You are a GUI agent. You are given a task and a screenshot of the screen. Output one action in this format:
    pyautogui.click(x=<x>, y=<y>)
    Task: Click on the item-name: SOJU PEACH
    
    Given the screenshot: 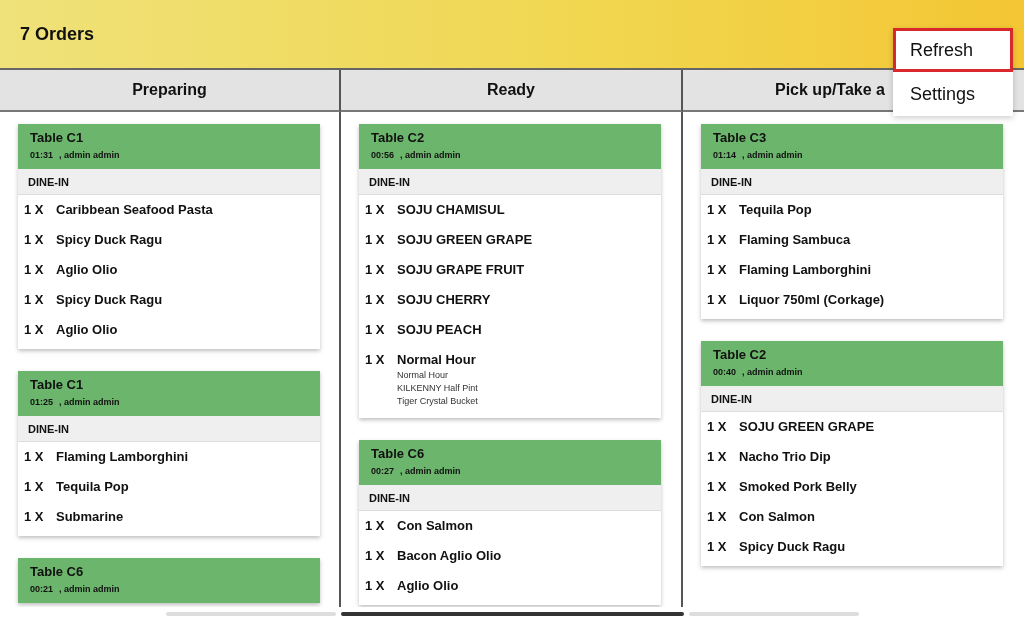 What is the action you would take?
    pyautogui.click(x=439, y=330)
    